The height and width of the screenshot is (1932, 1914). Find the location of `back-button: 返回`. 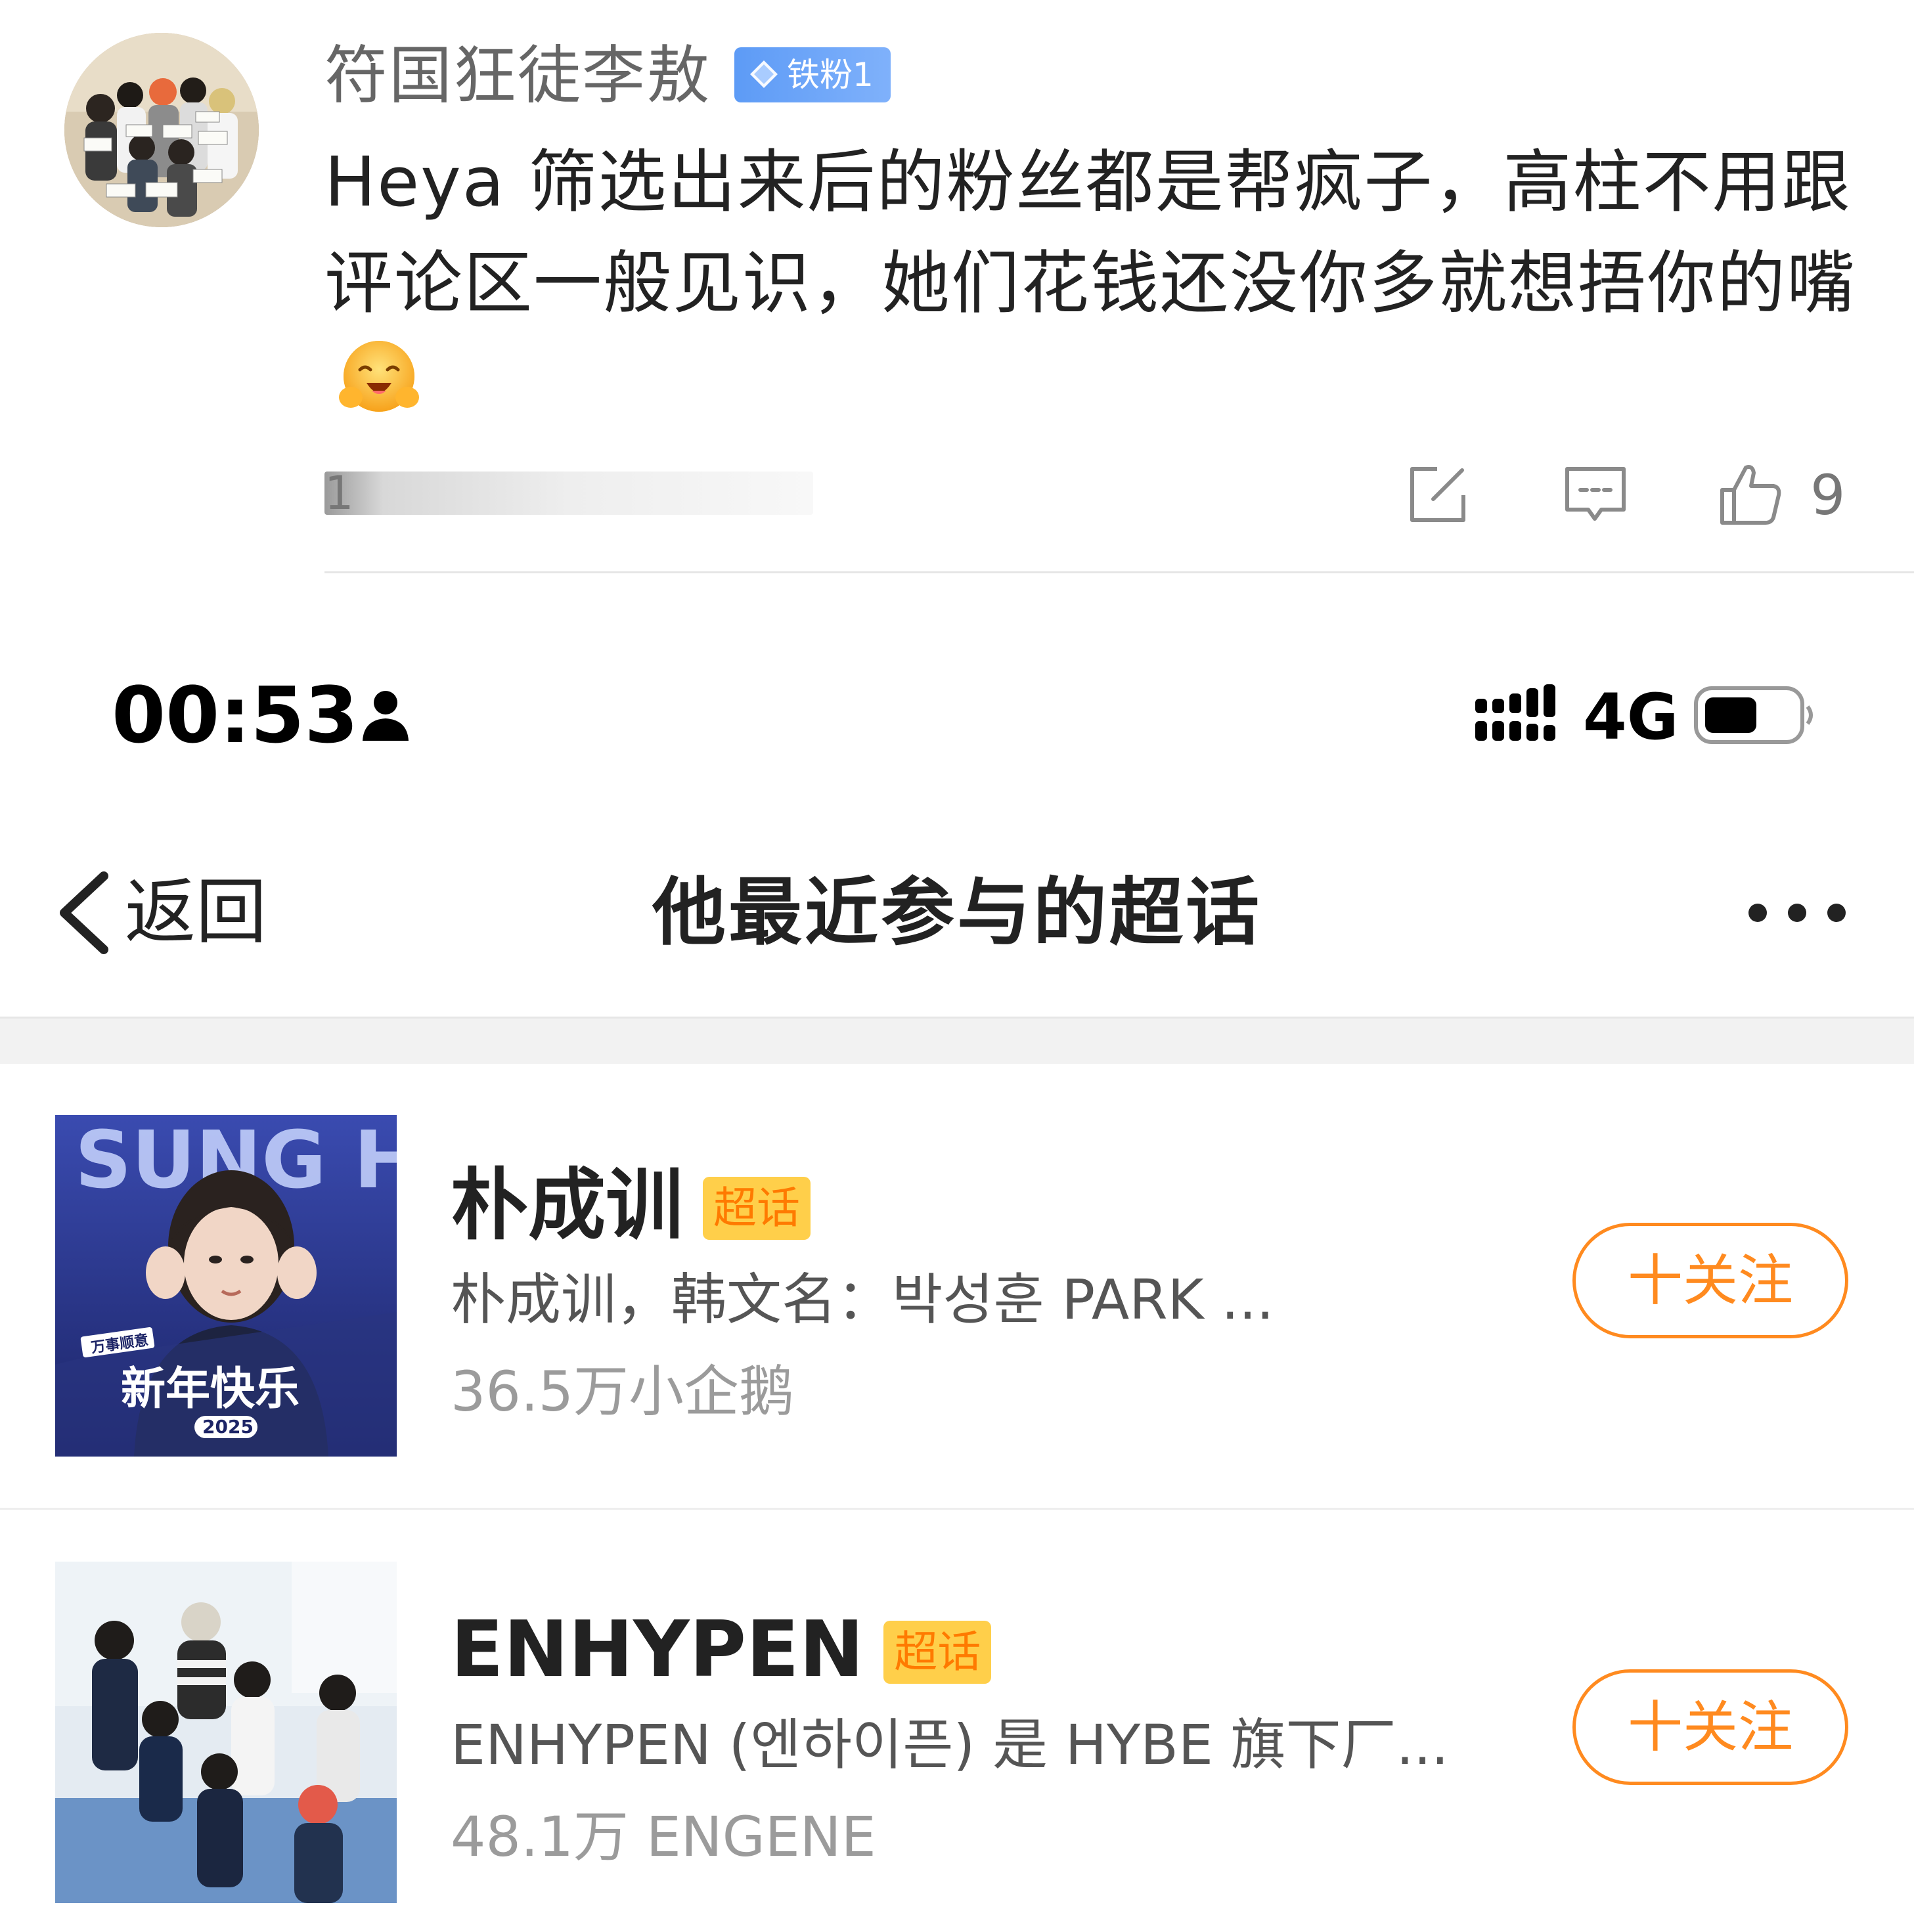

back-button: 返回 is located at coordinates (171, 913).